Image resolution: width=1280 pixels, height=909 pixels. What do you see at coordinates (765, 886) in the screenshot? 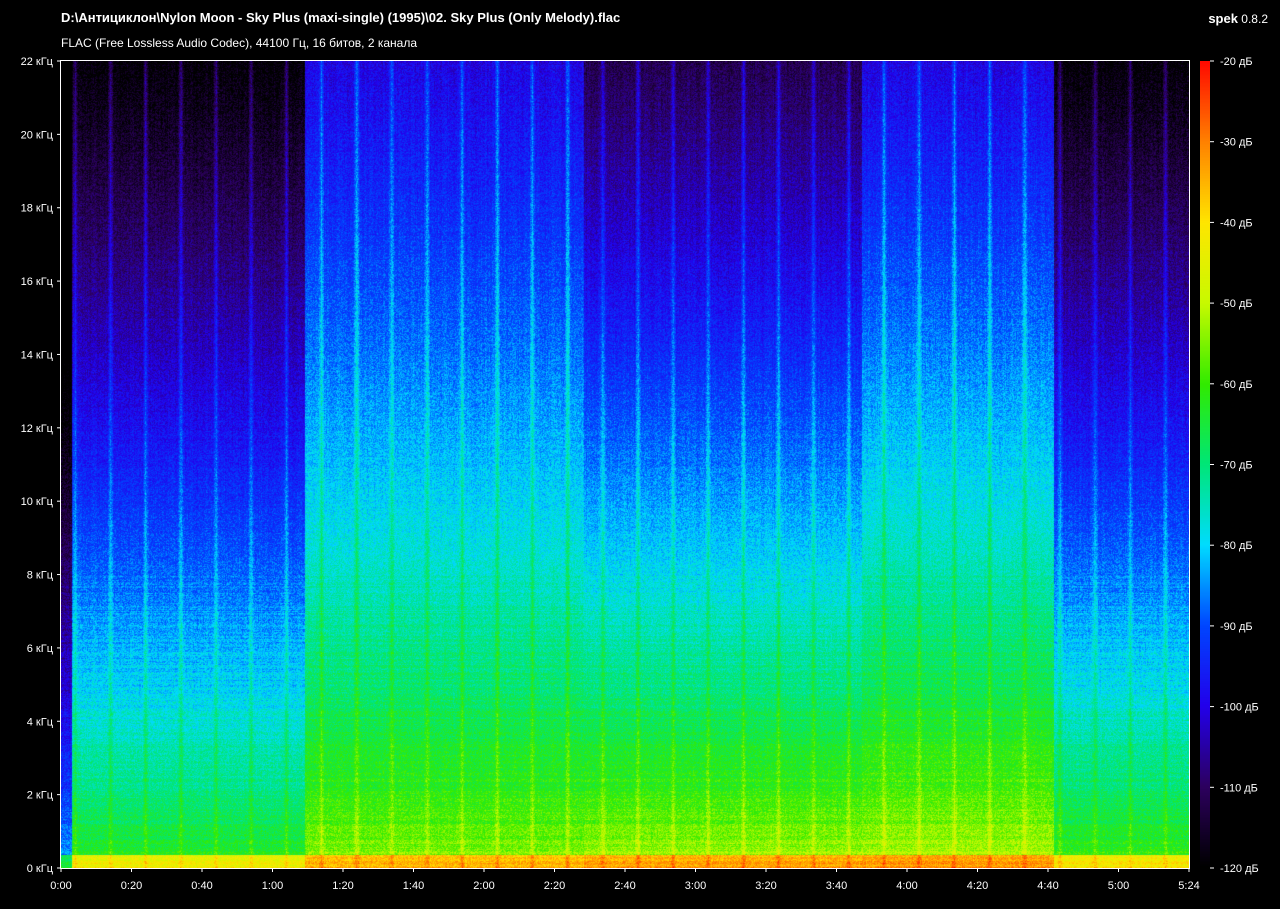
I see `x-tick-label: 3:20` at bounding box center [765, 886].